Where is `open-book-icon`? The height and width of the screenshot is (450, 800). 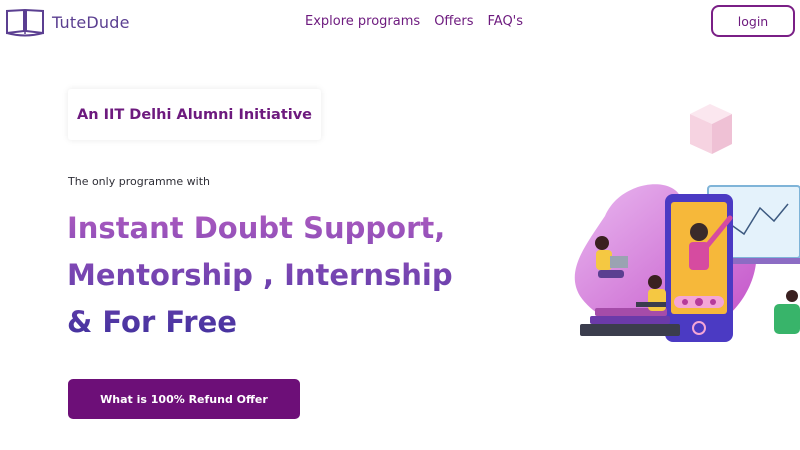
open-book-icon is located at coordinates (25, 22).